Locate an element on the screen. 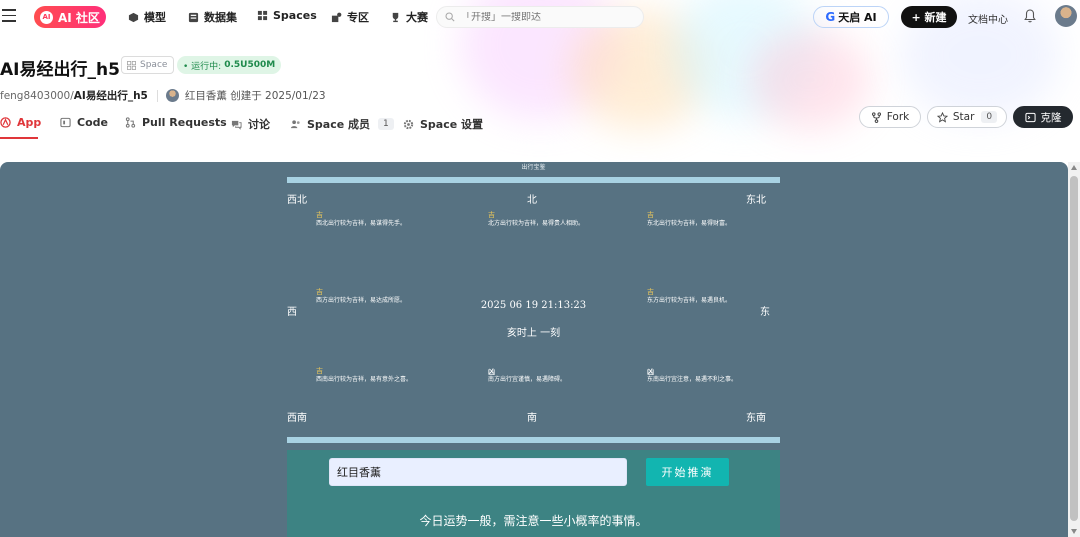 The image size is (1080, 537). input-panel: 开始推演 今日运势一般，需注意一些小概率的事情。 is located at coordinates (533, 493).